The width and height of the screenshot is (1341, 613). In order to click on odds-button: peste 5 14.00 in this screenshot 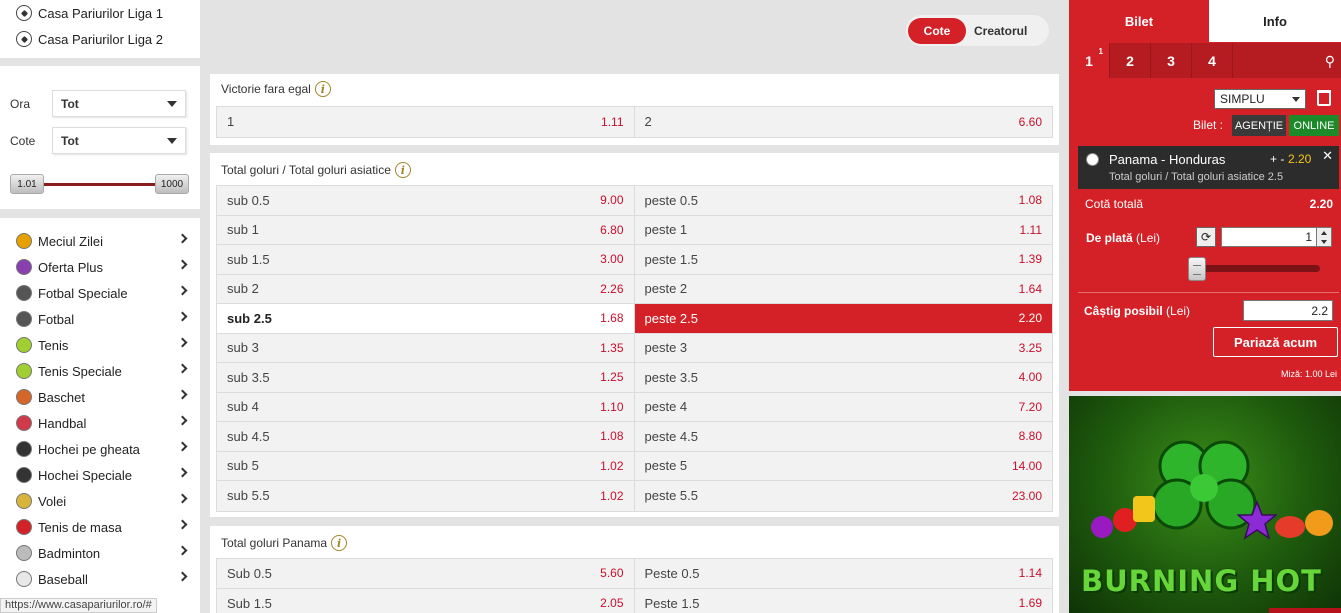, I will do `click(843, 465)`.